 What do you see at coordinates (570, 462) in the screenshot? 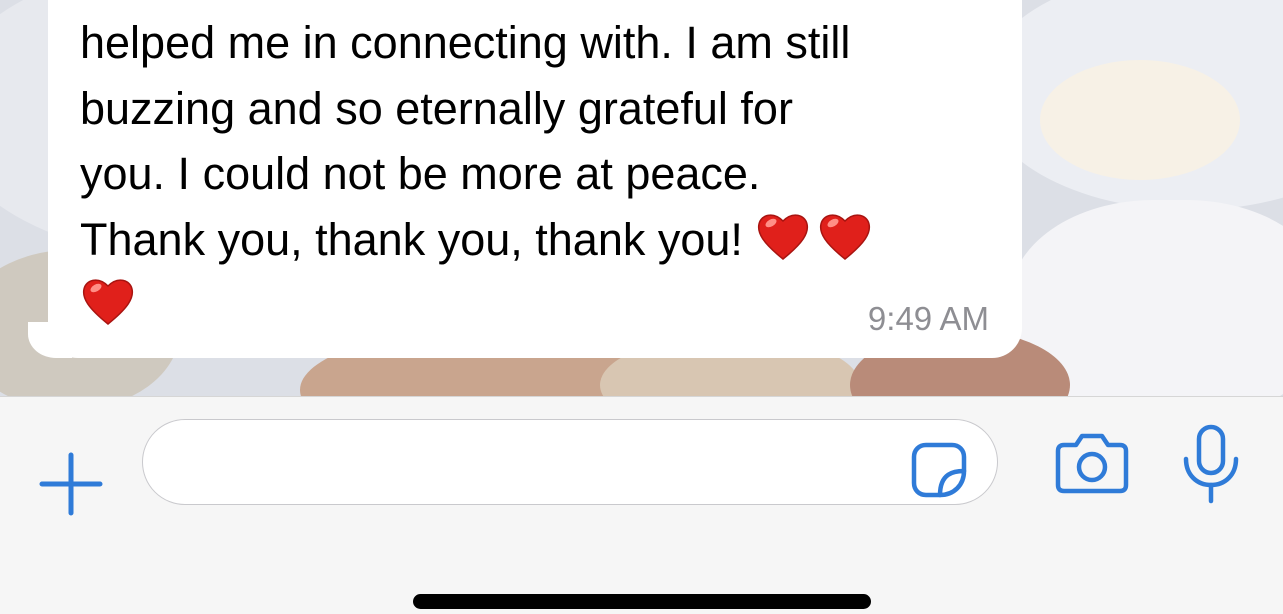
I see `message-input` at bounding box center [570, 462].